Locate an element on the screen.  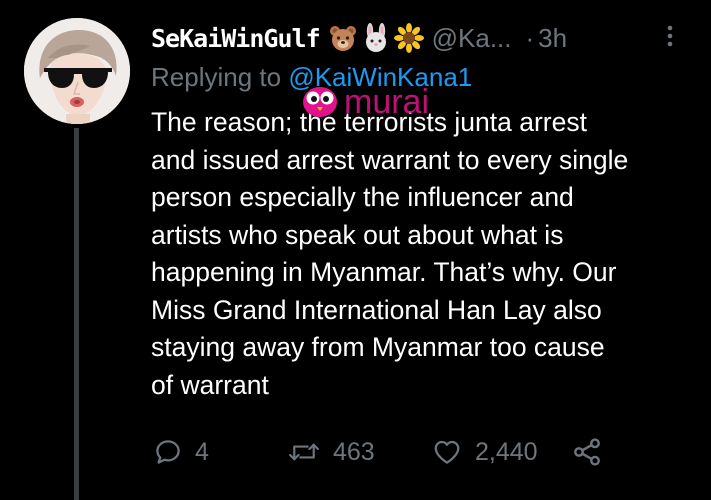
retweet-icon is located at coordinates (304, 452).